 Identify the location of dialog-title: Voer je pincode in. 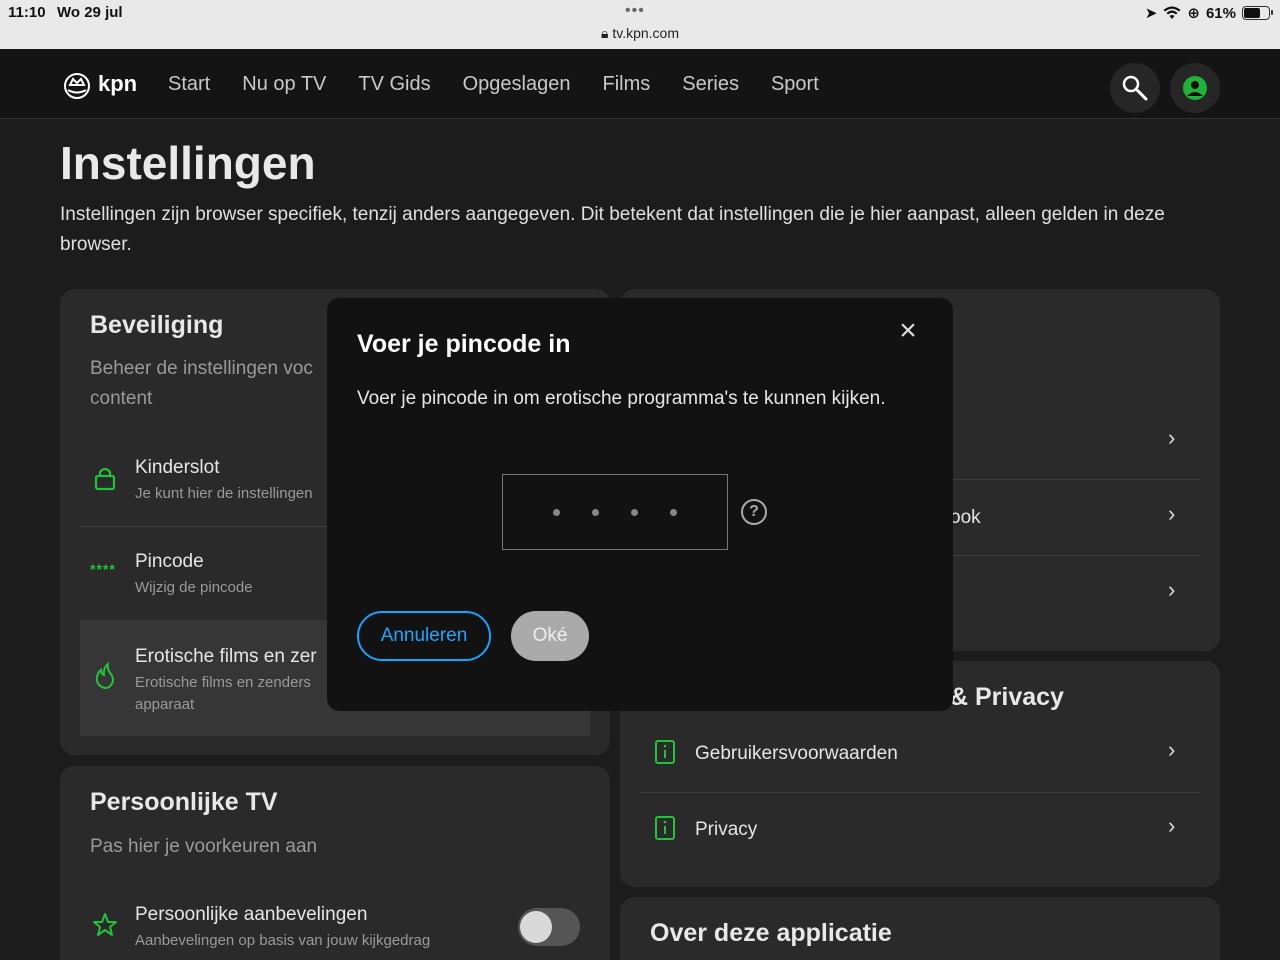
(464, 344).